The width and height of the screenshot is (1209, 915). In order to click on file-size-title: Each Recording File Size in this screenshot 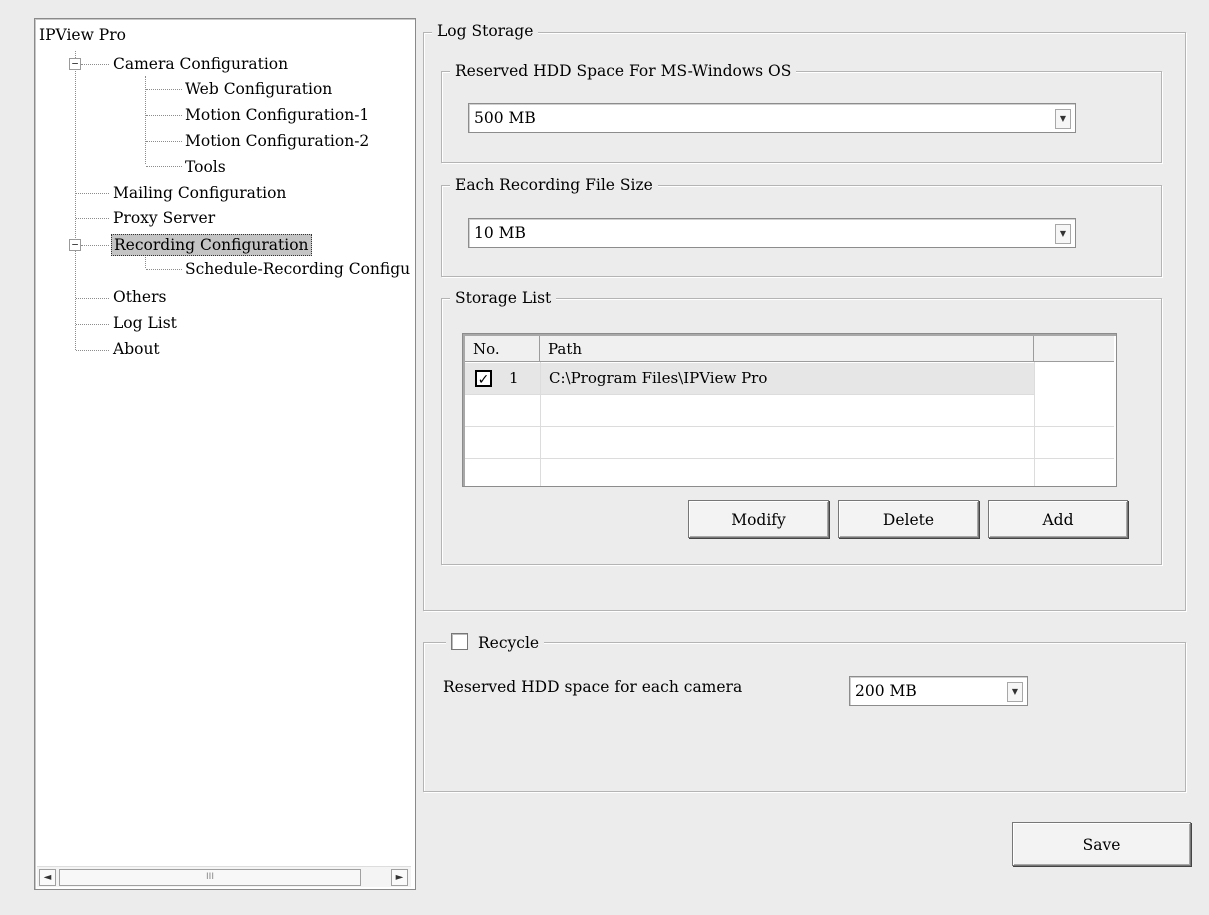, I will do `click(554, 185)`.